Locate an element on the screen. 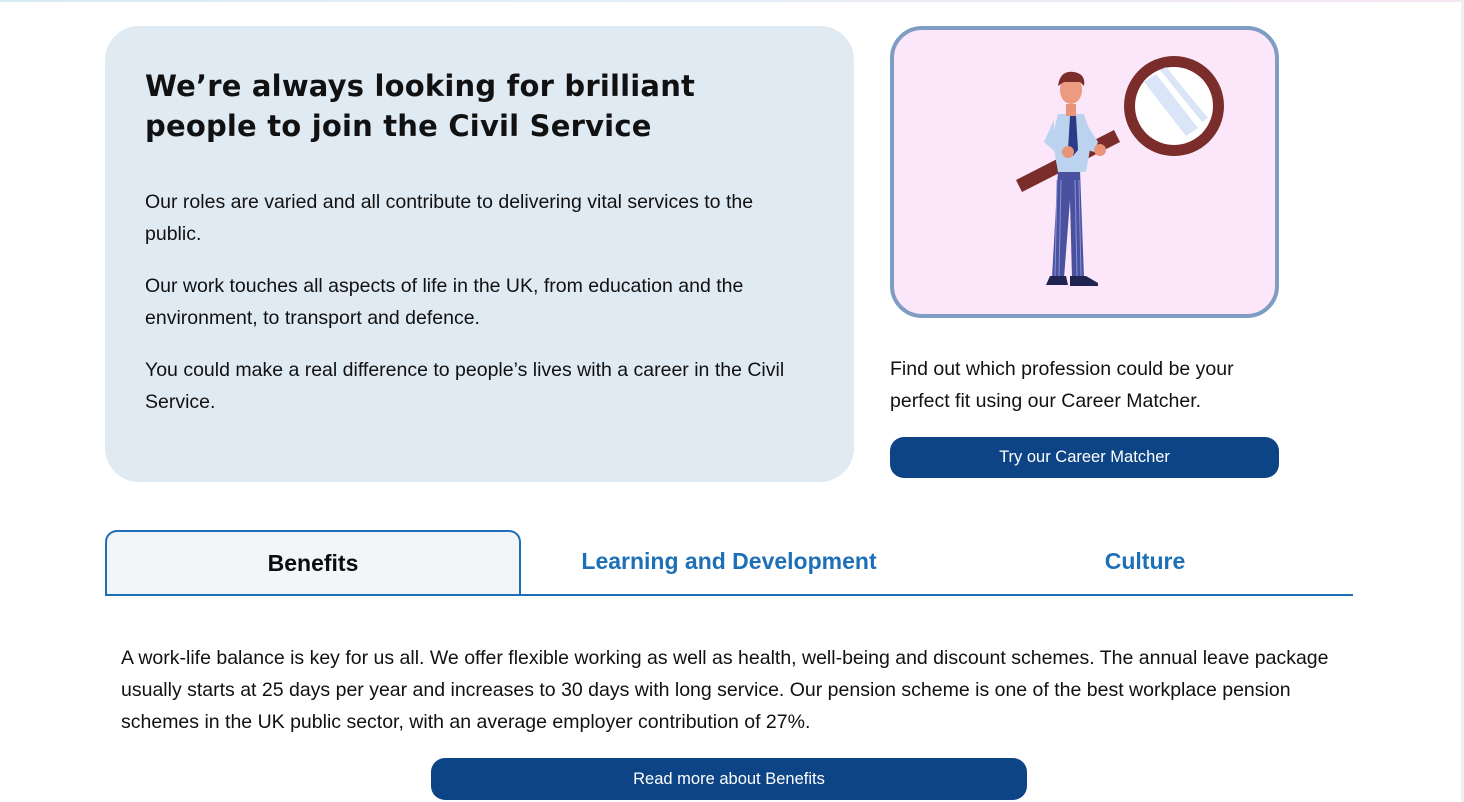  tab-culture: Culture is located at coordinates (1145, 561).